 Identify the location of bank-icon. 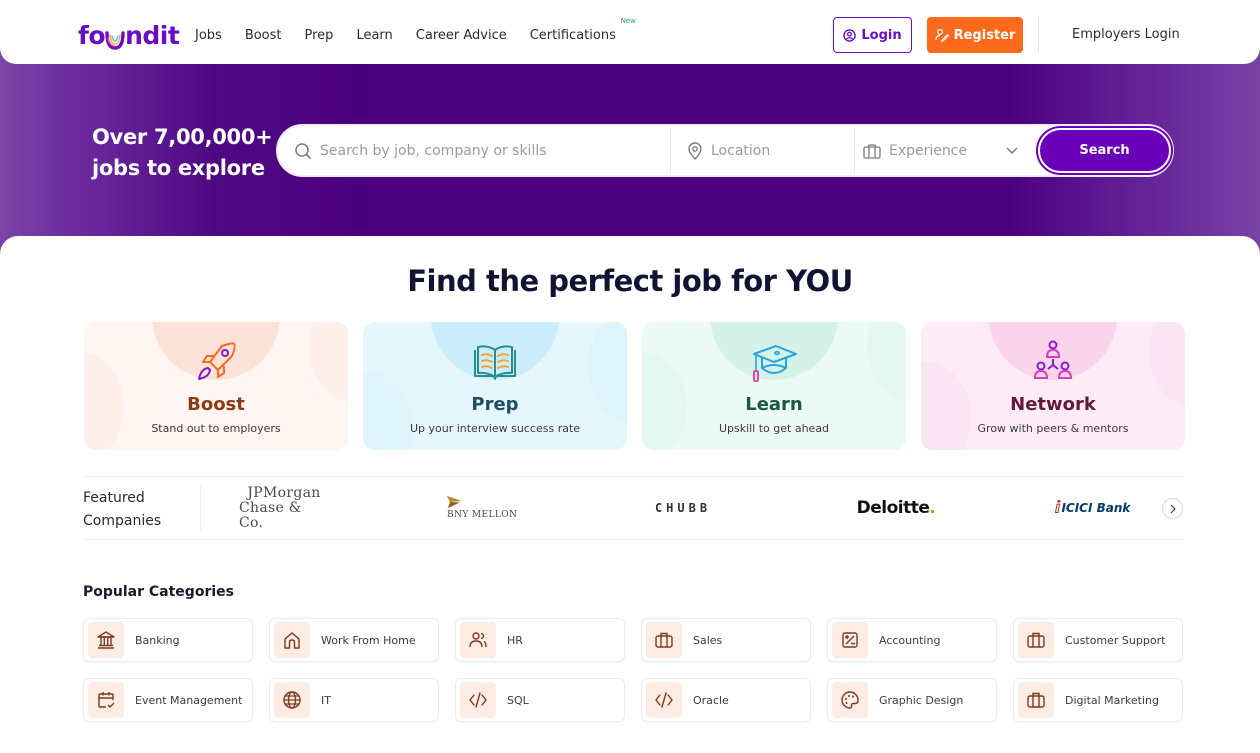
(106, 640).